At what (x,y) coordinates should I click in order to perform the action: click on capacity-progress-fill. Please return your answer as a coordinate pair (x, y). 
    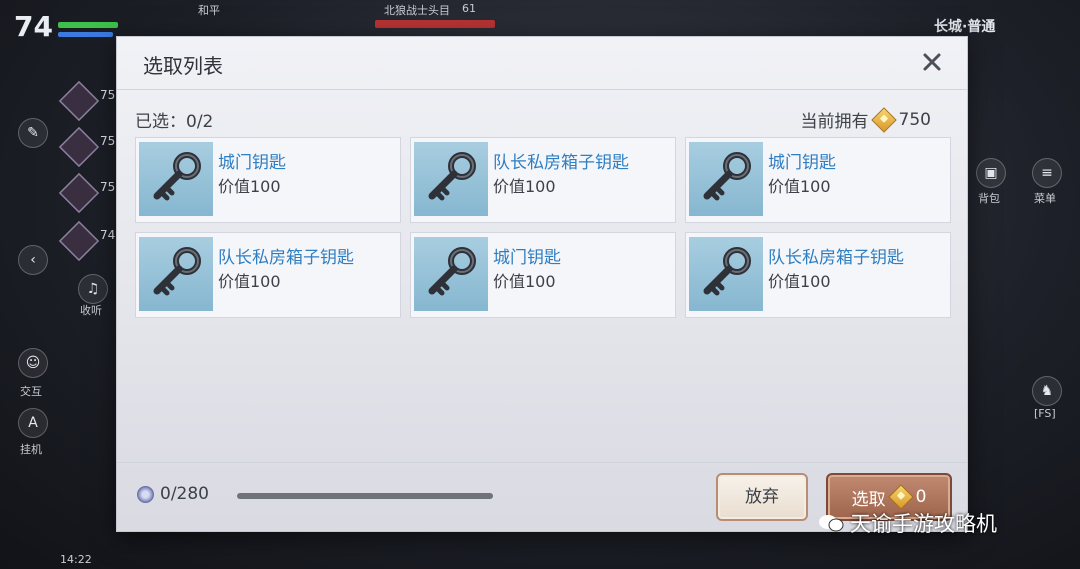
    Looking at the image, I should click on (365, 496).